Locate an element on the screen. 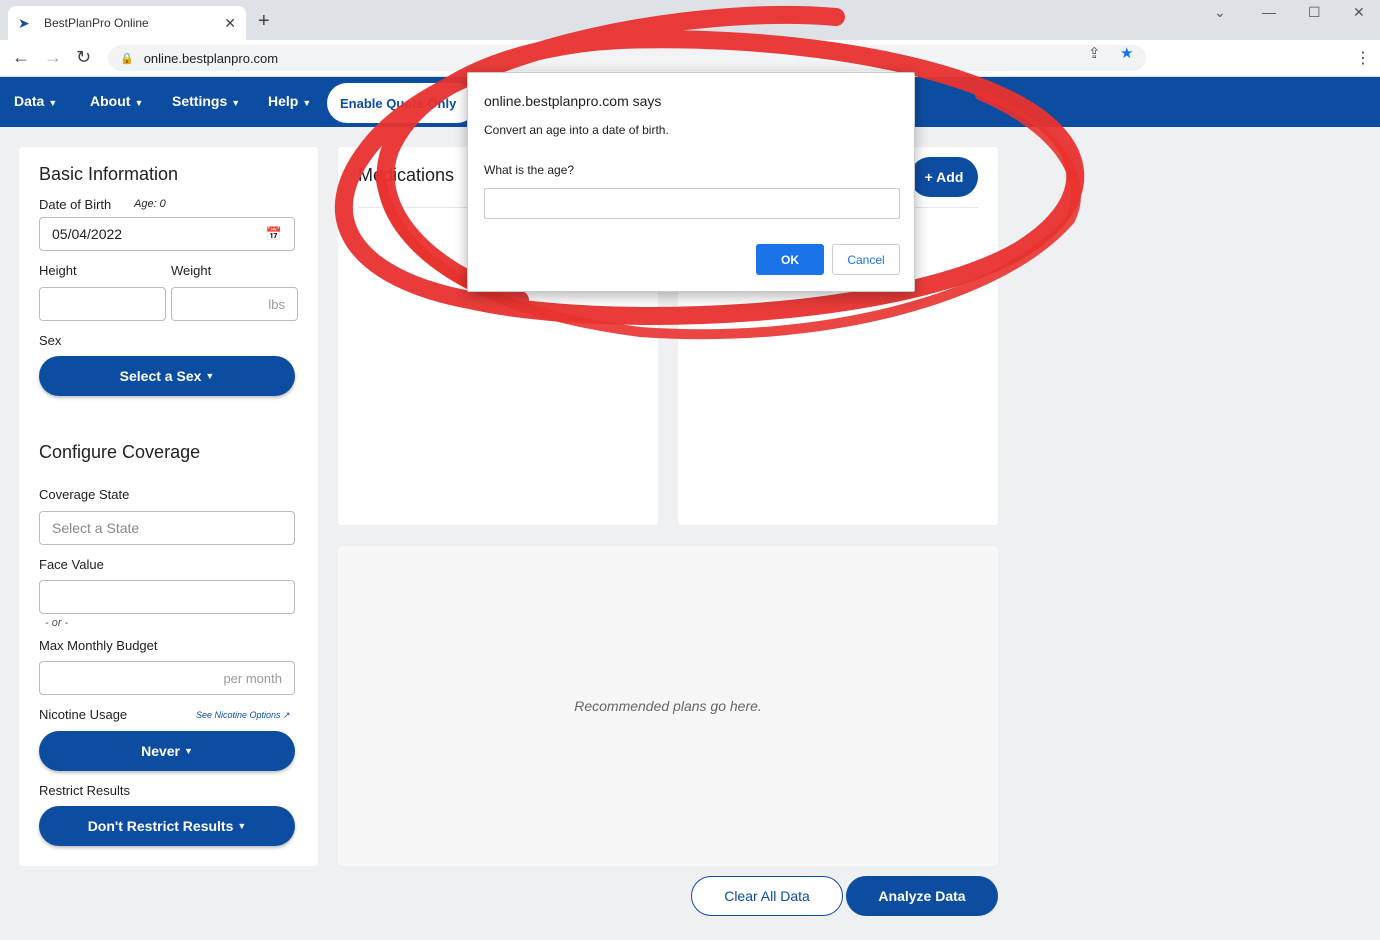 The image size is (1380, 940). browser-tabstrip: ➤ BestPlanPro Online ✕ + ⌄ — ☐ ✕ is located at coordinates (690, 20).